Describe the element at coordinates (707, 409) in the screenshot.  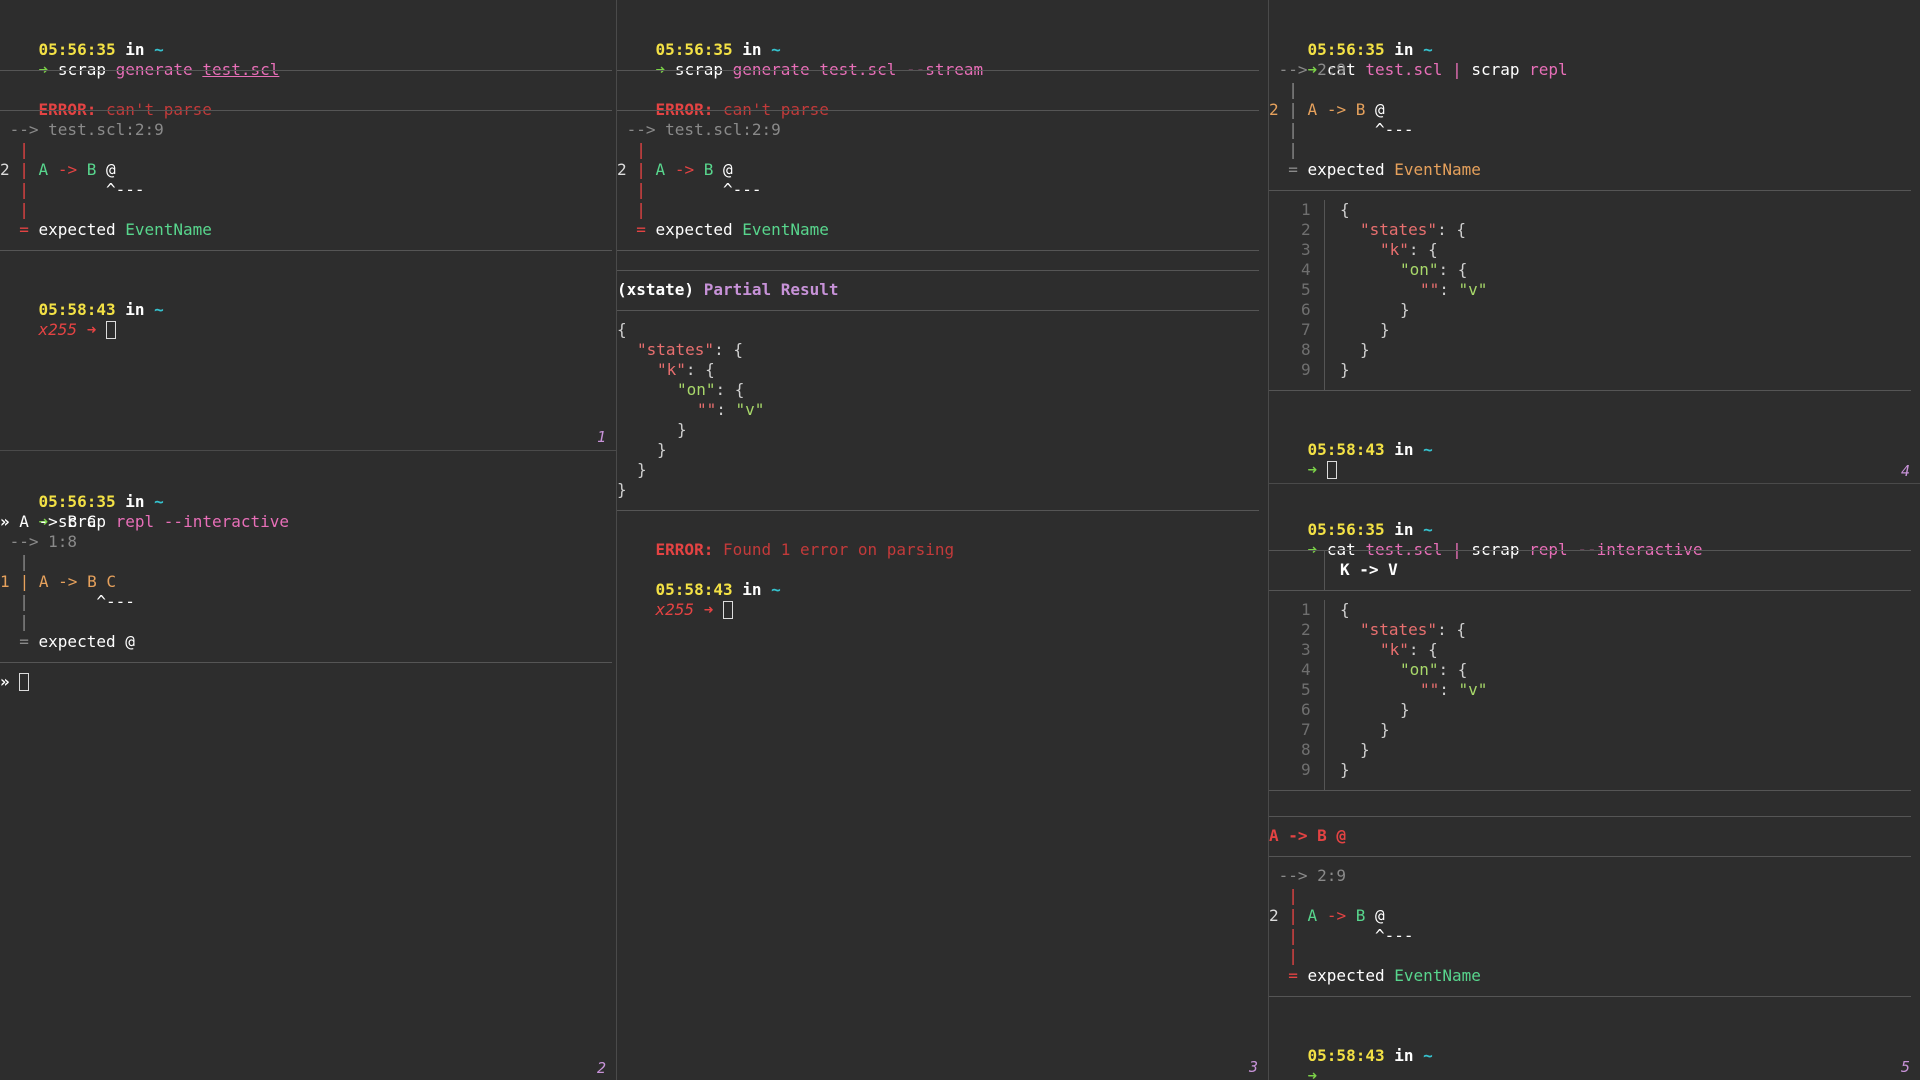
I see `json-key: ""` at that location.